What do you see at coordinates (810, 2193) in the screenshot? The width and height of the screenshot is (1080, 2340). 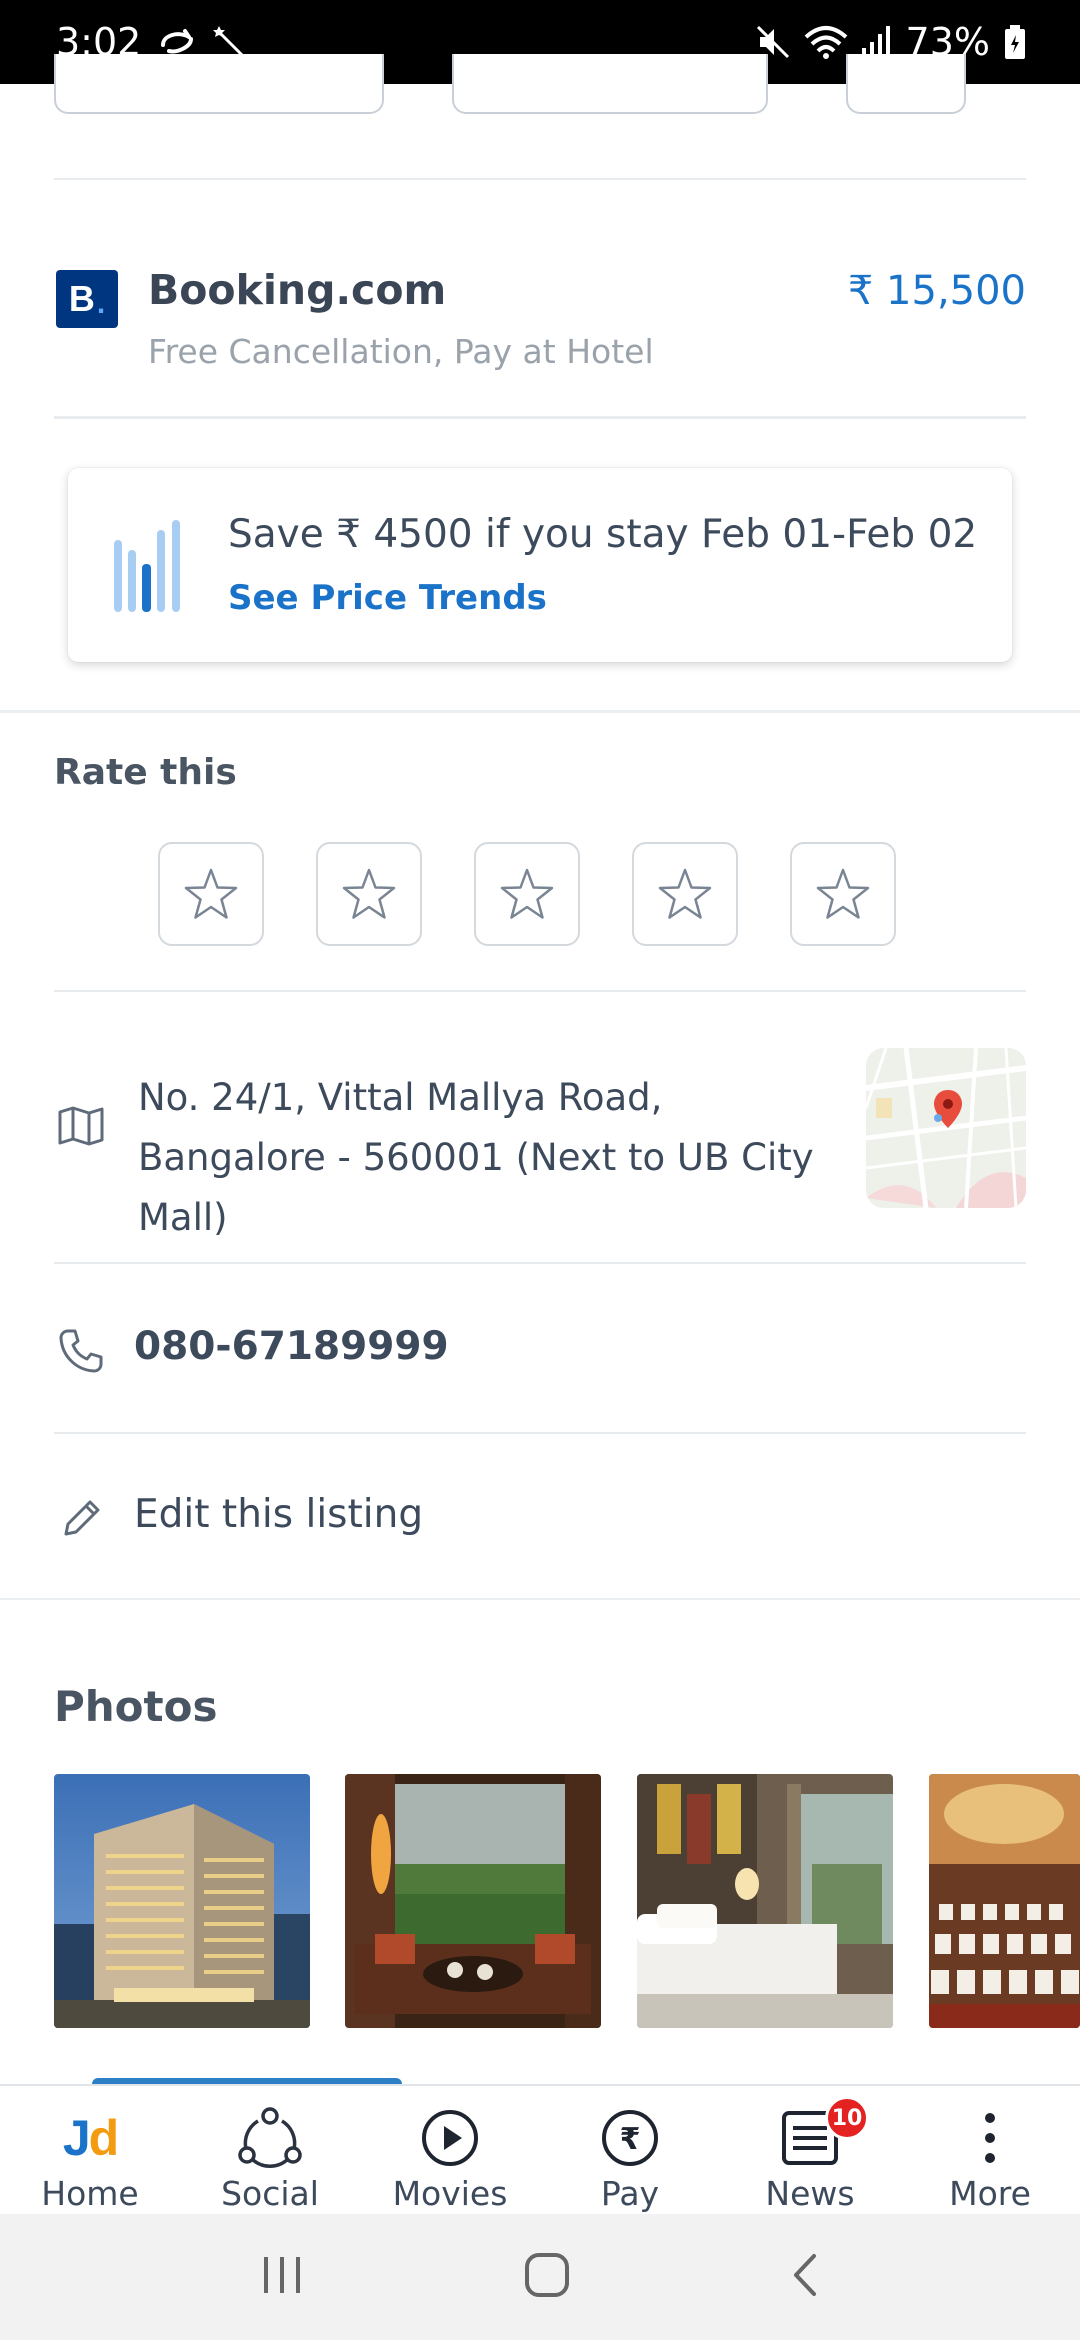 I see `nav-news-label: News` at bounding box center [810, 2193].